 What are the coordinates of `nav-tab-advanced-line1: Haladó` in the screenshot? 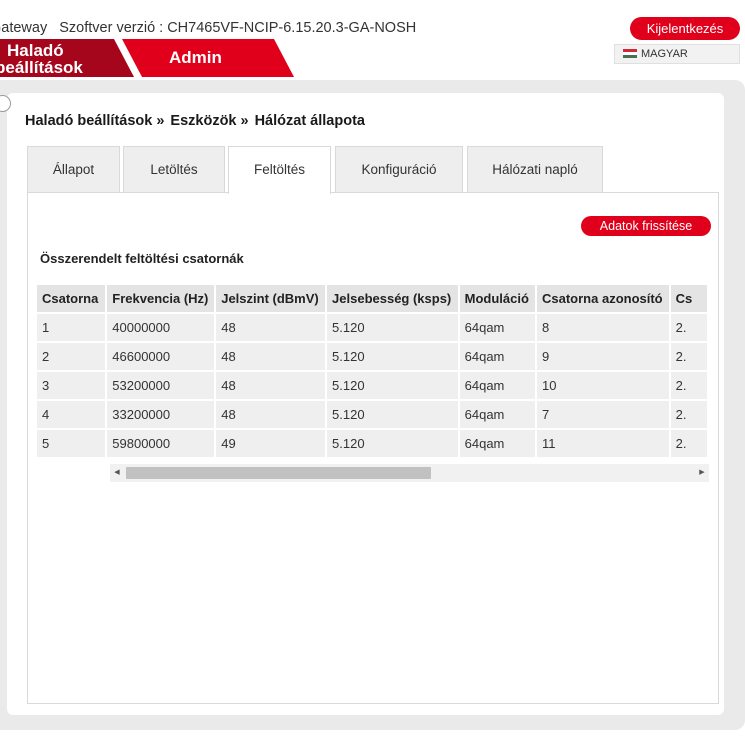 It's located at (35, 50).